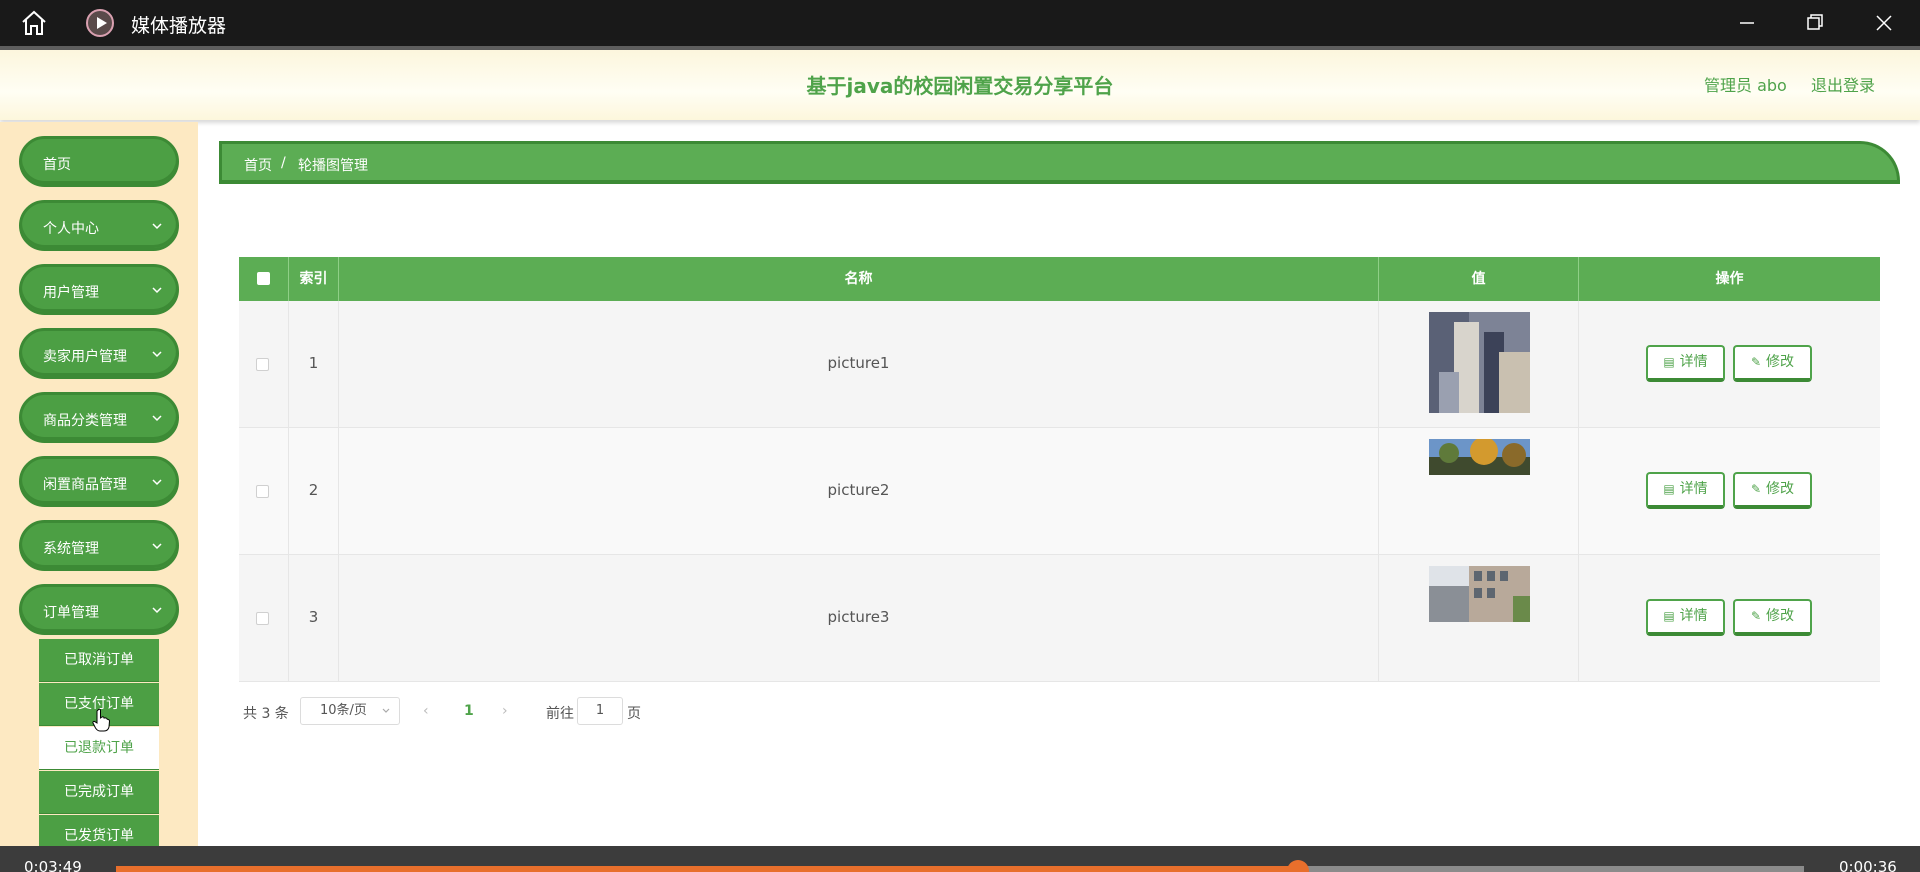 This screenshot has width=1920, height=872. I want to click on site-header: 基于java的校园闲置交易分享平台 管理员 abo 退出登录, so click(960, 85).